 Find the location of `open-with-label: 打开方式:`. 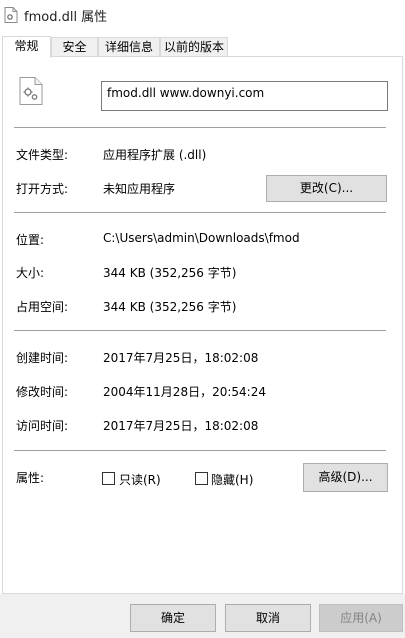

open-with-label: 打开方式: is located at coordinates (42, 189).